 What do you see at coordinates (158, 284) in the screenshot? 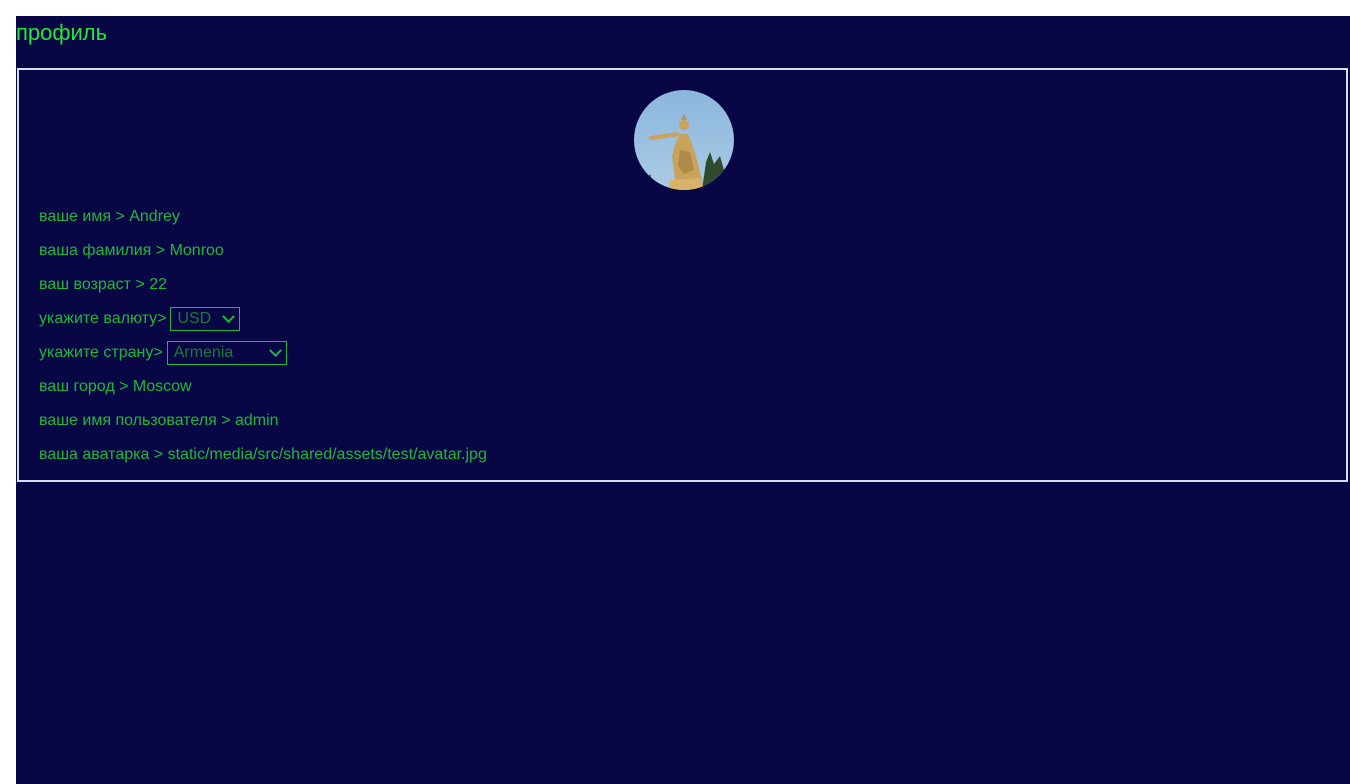
I see `age-value: 22` at bounding box center [158, 284].